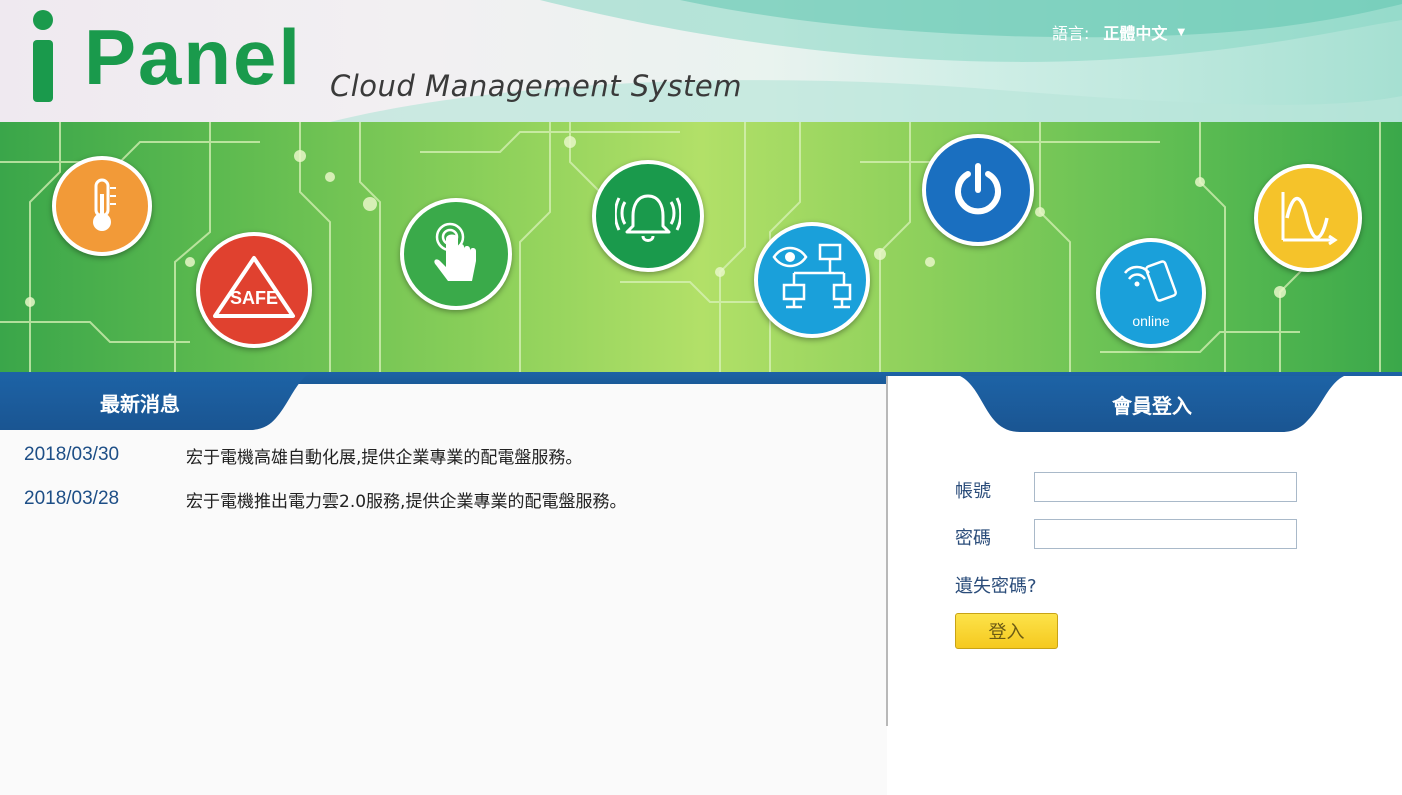  Describe the element at coordinates (1135, 32) in the screenshot. I see `language-value: 正體中文` at that location.